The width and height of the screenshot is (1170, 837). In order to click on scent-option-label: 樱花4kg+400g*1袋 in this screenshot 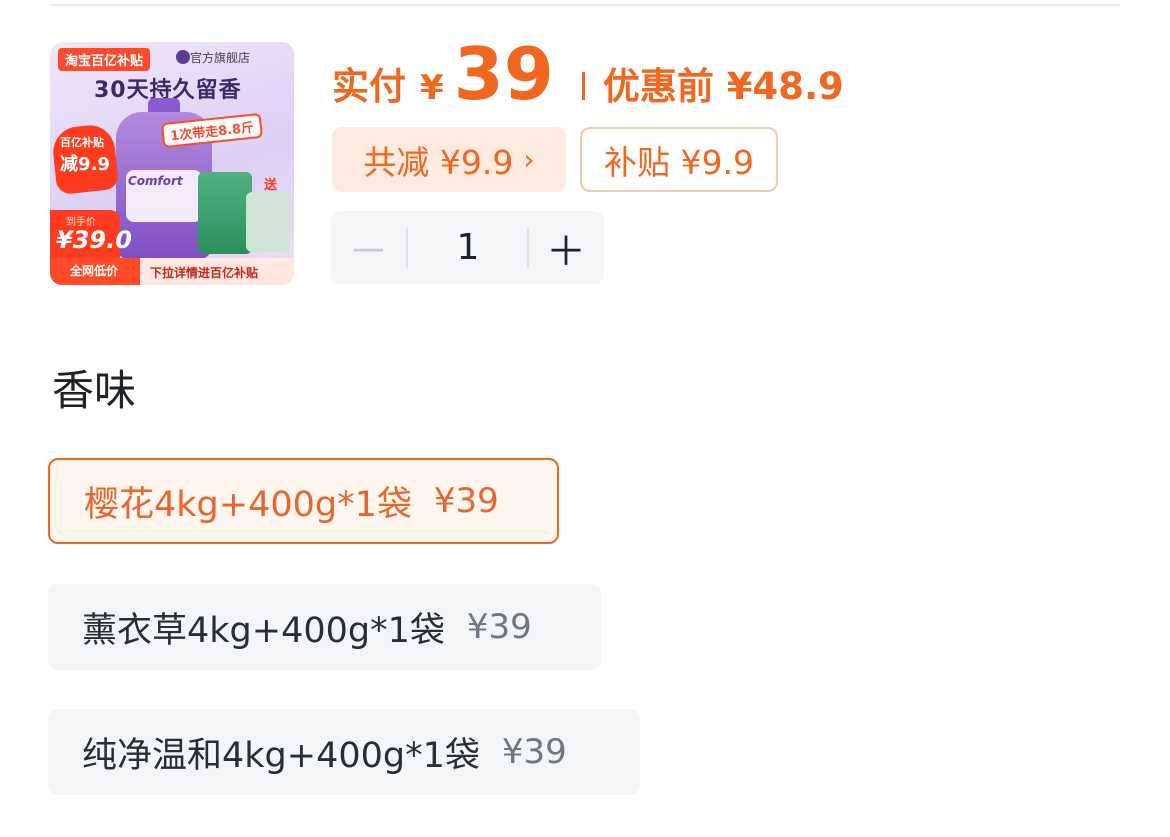, I will do `click(248, 504)`.